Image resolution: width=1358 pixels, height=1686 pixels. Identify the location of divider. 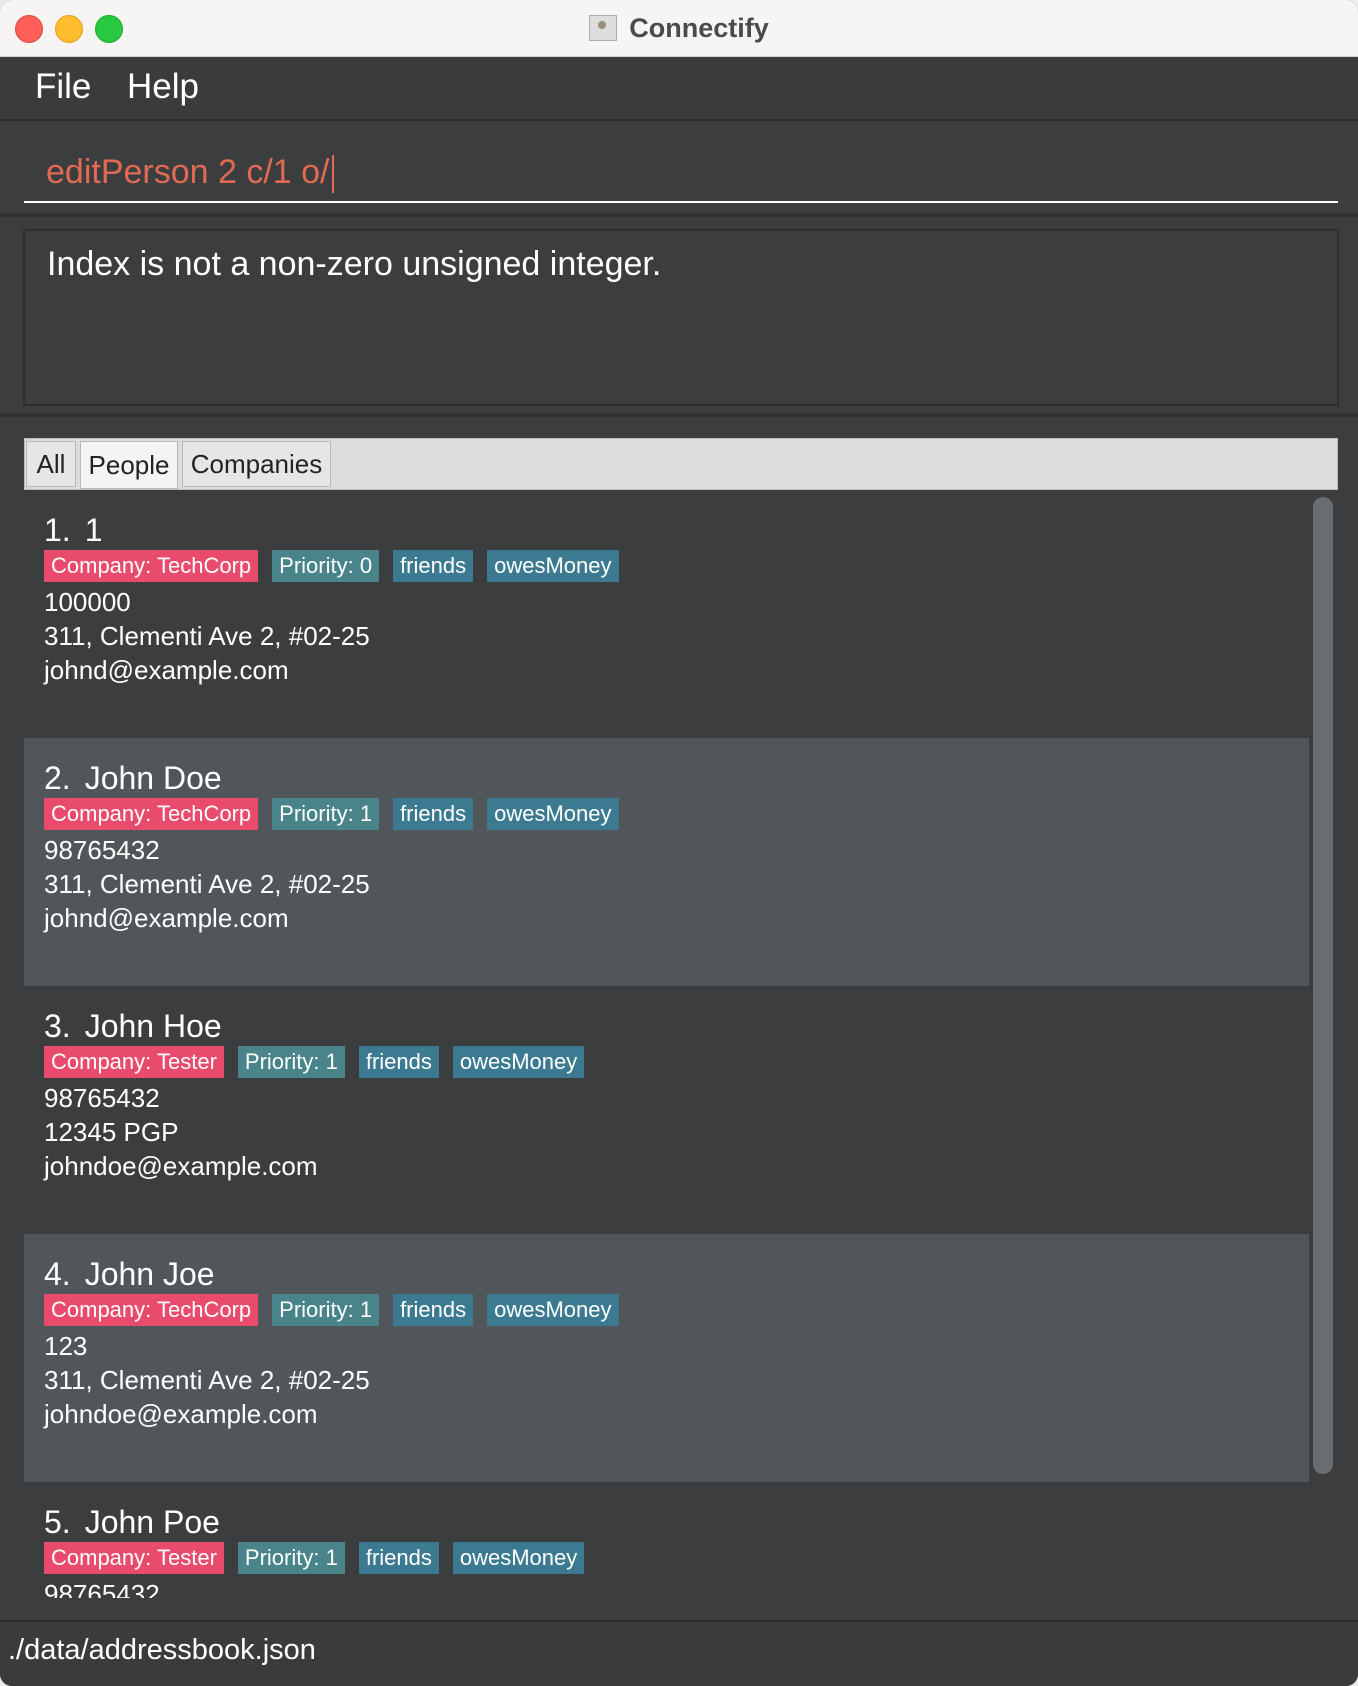
(679, 415).